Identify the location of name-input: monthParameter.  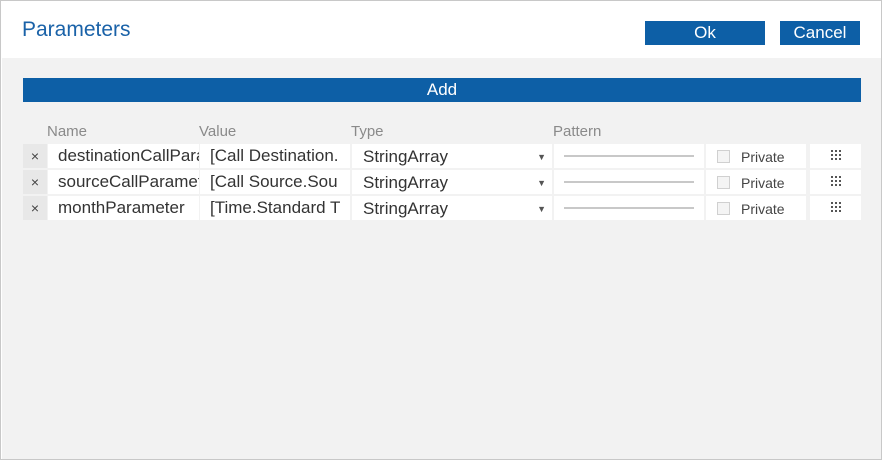
(128, 208).